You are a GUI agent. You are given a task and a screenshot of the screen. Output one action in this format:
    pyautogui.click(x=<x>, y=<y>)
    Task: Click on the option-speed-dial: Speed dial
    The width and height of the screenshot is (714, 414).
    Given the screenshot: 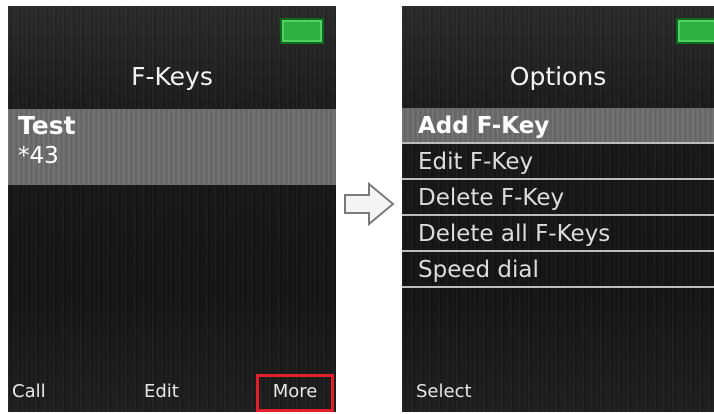 What is the action you would take?
    pyautogui.click(x=558, y=270)
    